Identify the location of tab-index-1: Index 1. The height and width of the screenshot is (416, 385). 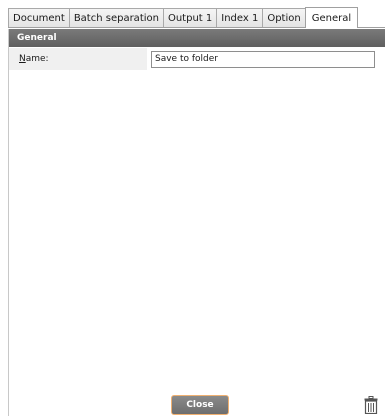
(240, 17).